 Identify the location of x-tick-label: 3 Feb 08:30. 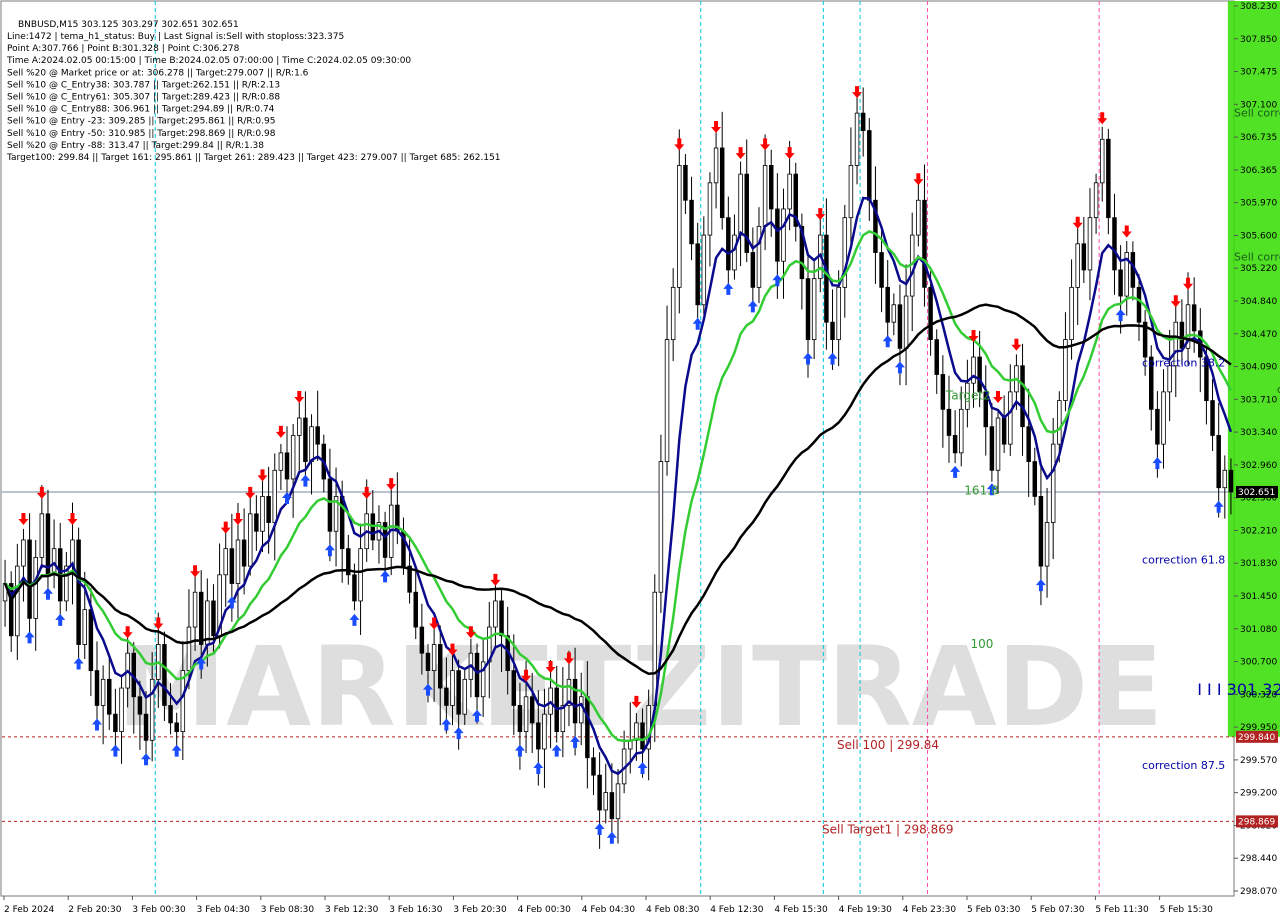
(288, 910).